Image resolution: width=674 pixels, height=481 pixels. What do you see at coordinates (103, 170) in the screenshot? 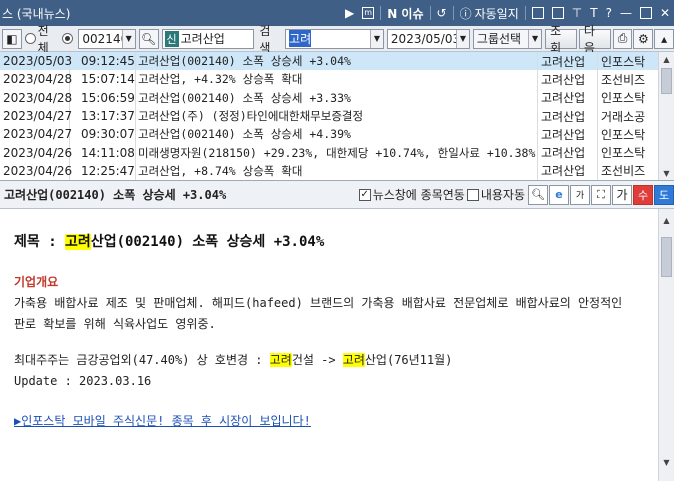
I see `news-time: 12:25:47` at bounding box center [103, 170].